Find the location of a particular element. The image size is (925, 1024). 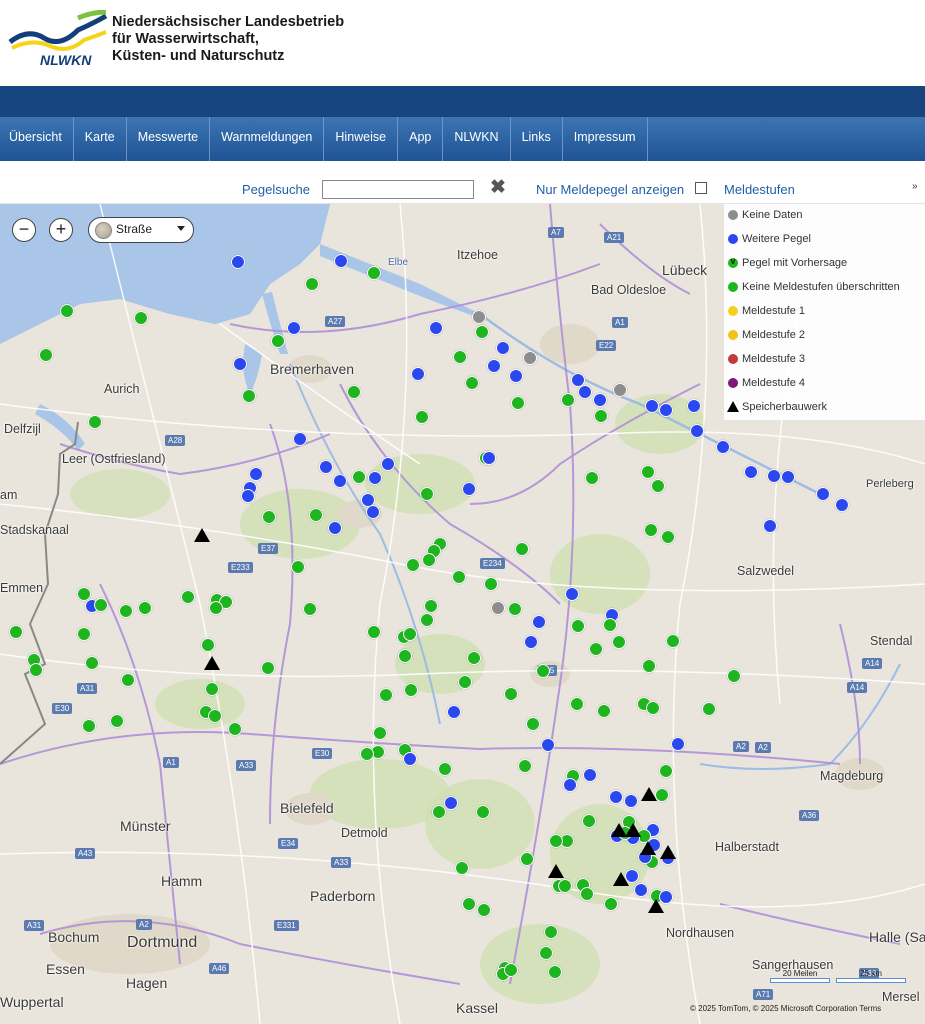

nav-links: Links is located at coordinates (537, 139).